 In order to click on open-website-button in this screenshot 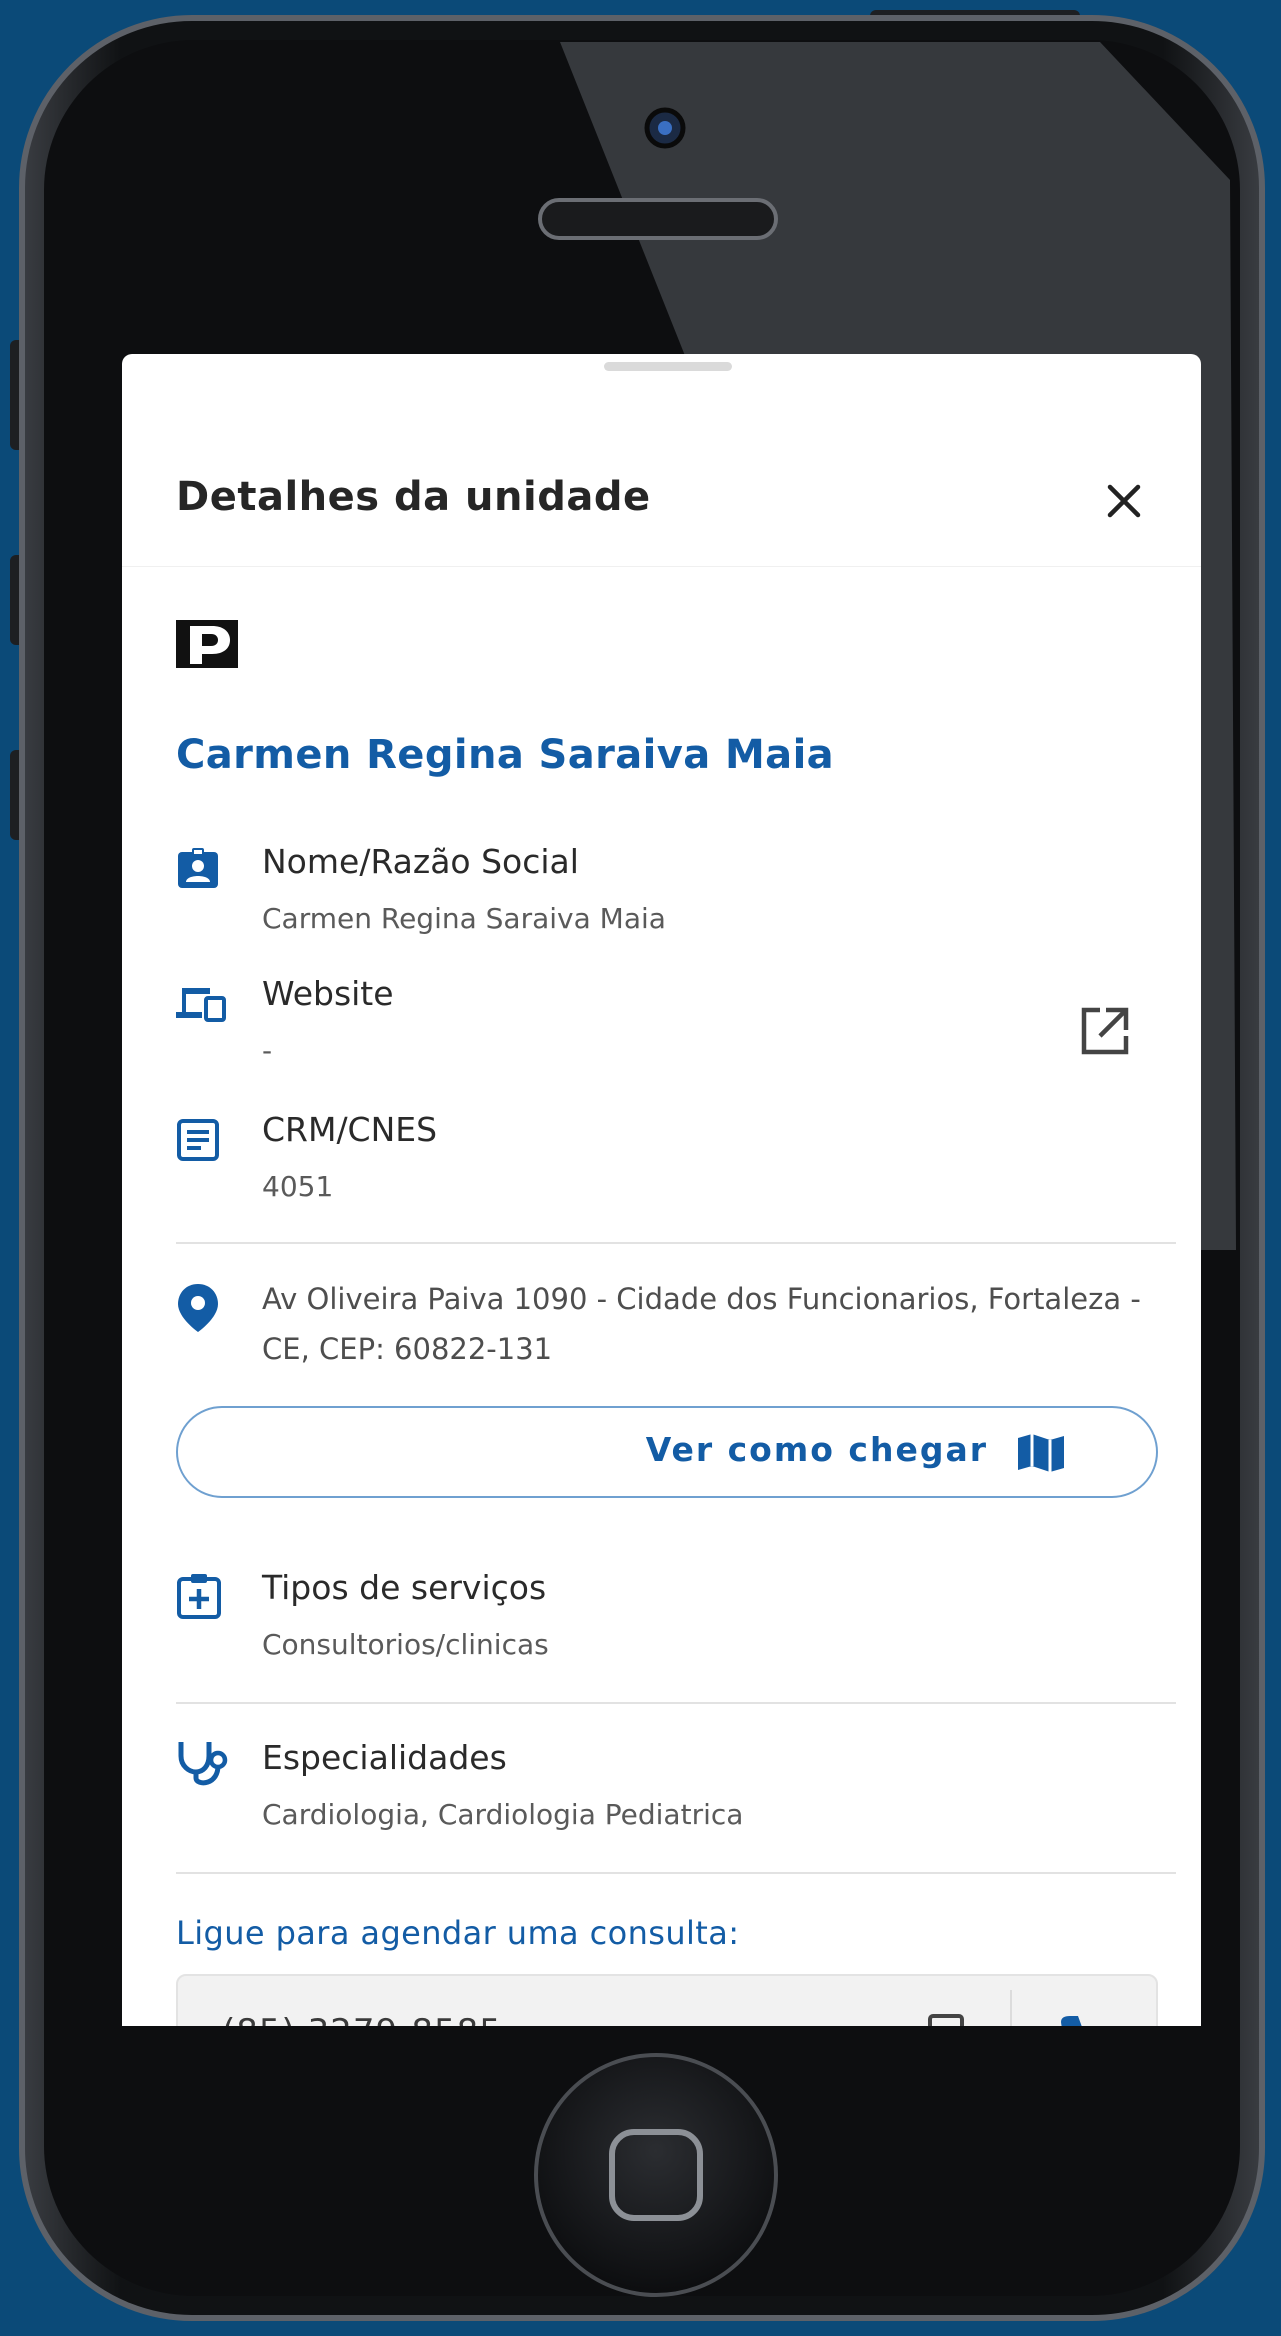, I will do `click(1105, 1031)`.